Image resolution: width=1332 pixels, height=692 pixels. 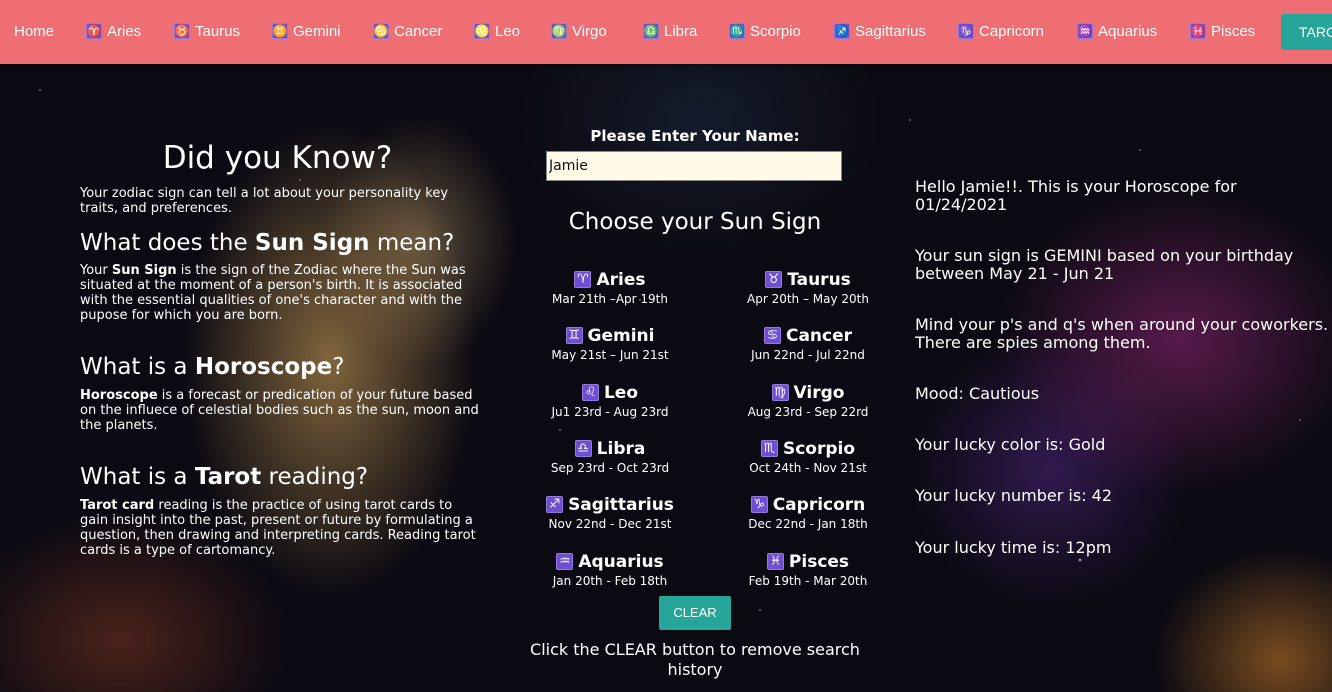 What do you see at coordinates (610, 524) in the screenshot?
I see `sign-dates: Nov 22nd - Dec 21st` at bounding box center [610, 524].